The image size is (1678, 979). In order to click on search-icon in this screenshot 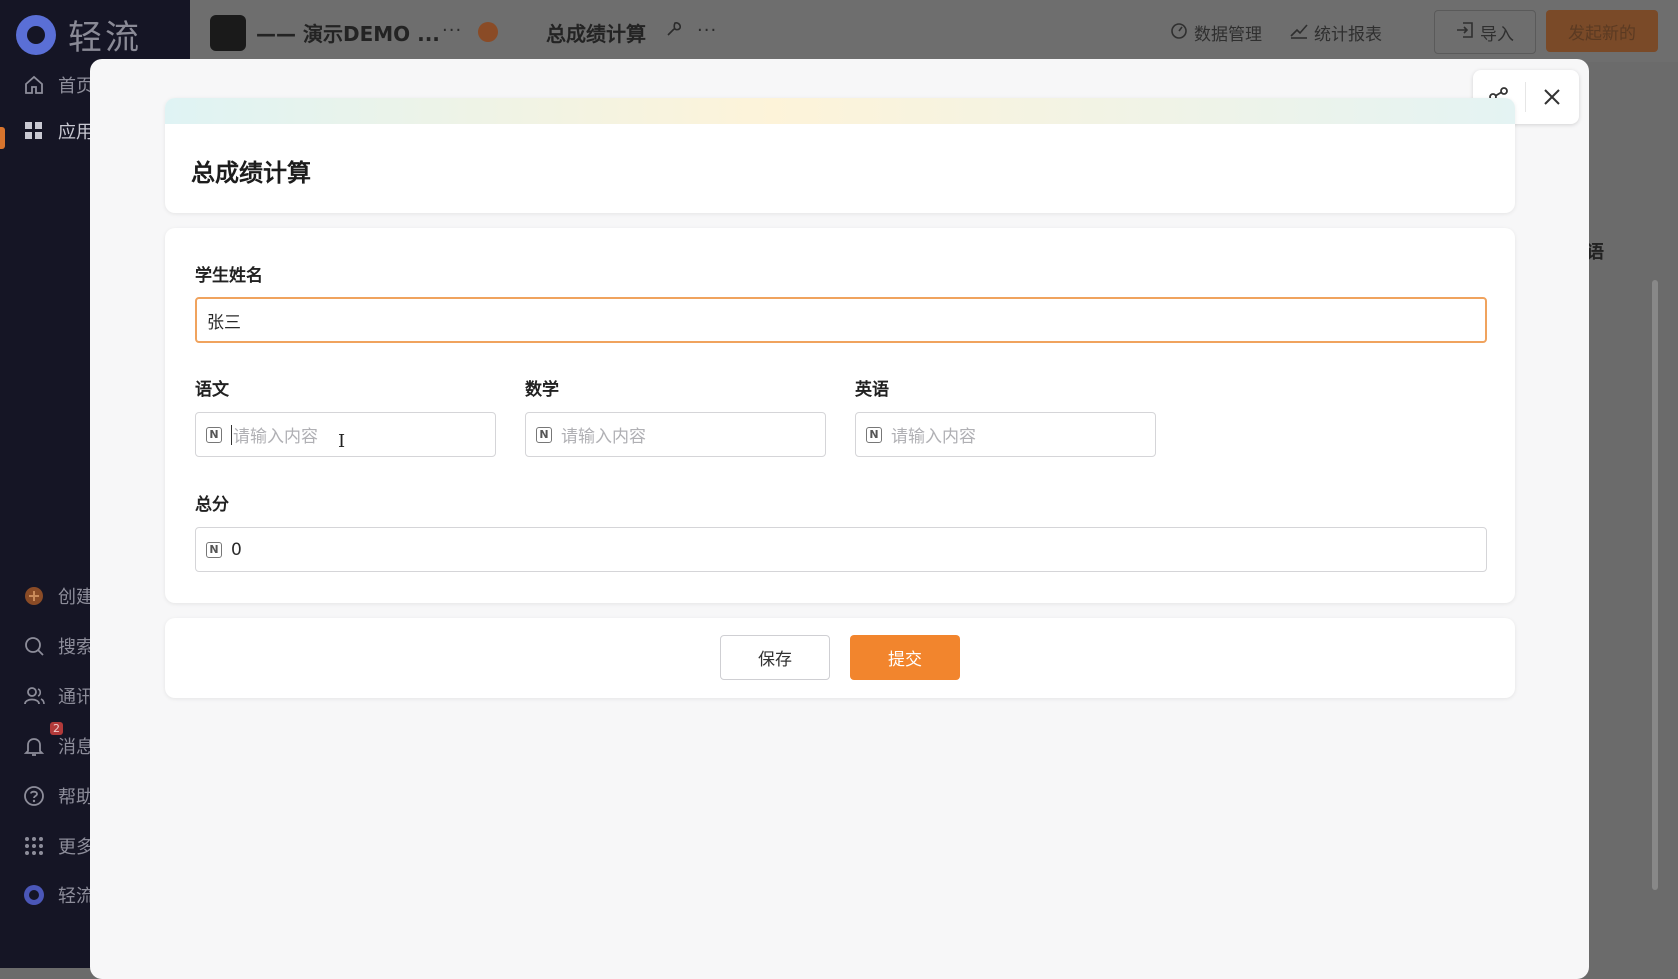, I will do `click(34, 646)`.